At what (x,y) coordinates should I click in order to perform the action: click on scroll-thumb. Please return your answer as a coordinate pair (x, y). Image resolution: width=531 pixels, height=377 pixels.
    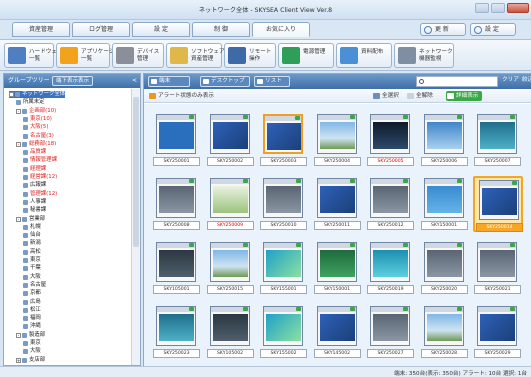
    Looking at the image, I should click on (136, 172).